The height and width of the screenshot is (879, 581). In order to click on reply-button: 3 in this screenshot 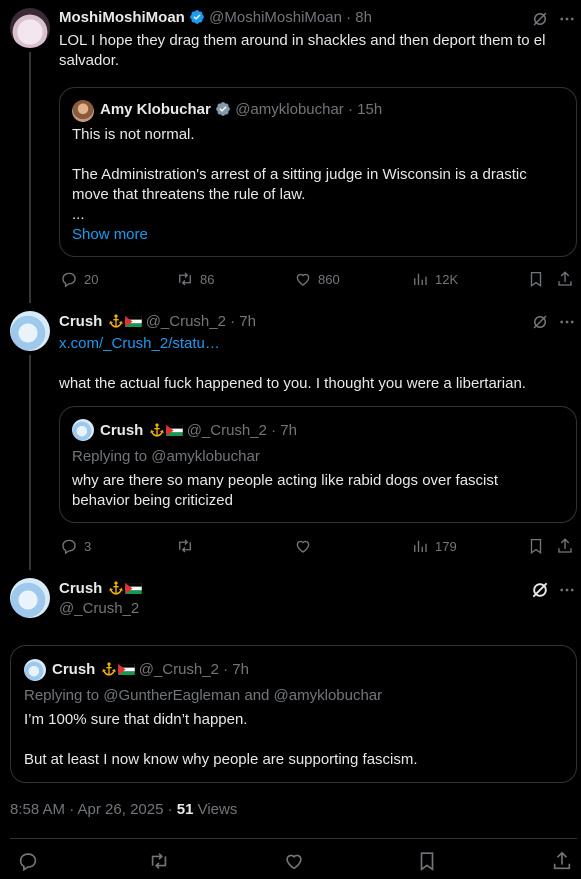, I will do `click(75, 546)`.